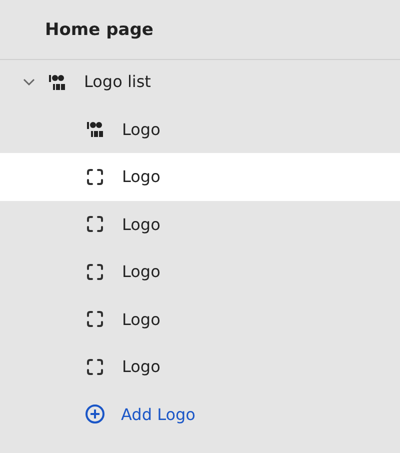  What do you see at coordinates (200, 414) in the screenshot?
I see `add-logo-button: Add Logo` at bounding box center [200, 414].